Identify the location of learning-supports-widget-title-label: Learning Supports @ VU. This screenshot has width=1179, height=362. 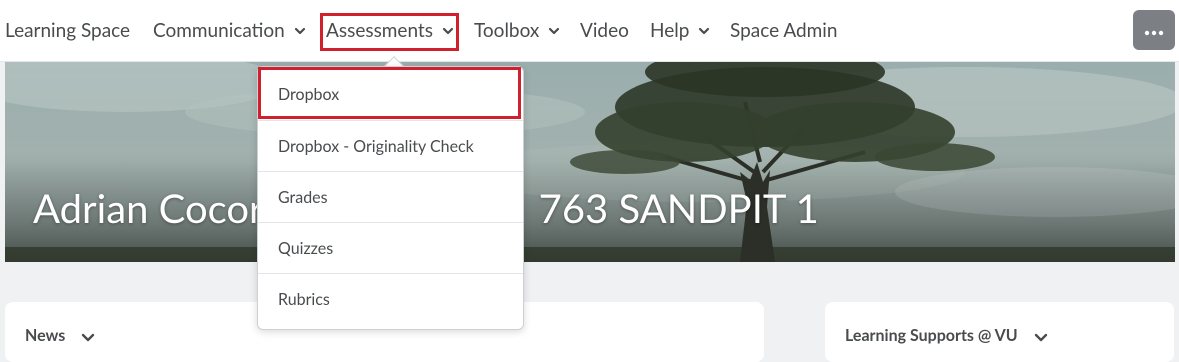
(931, 335).